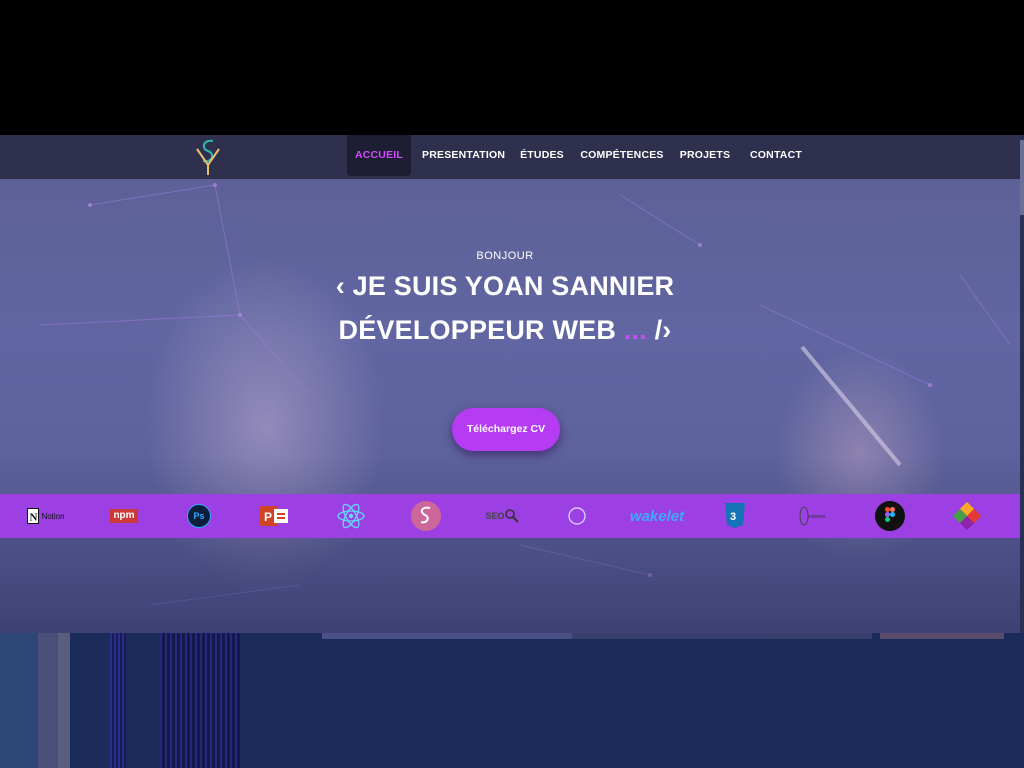  Describe the element at coordinates (890, 516) in the screenshot. I see `figma-icon` at that location.